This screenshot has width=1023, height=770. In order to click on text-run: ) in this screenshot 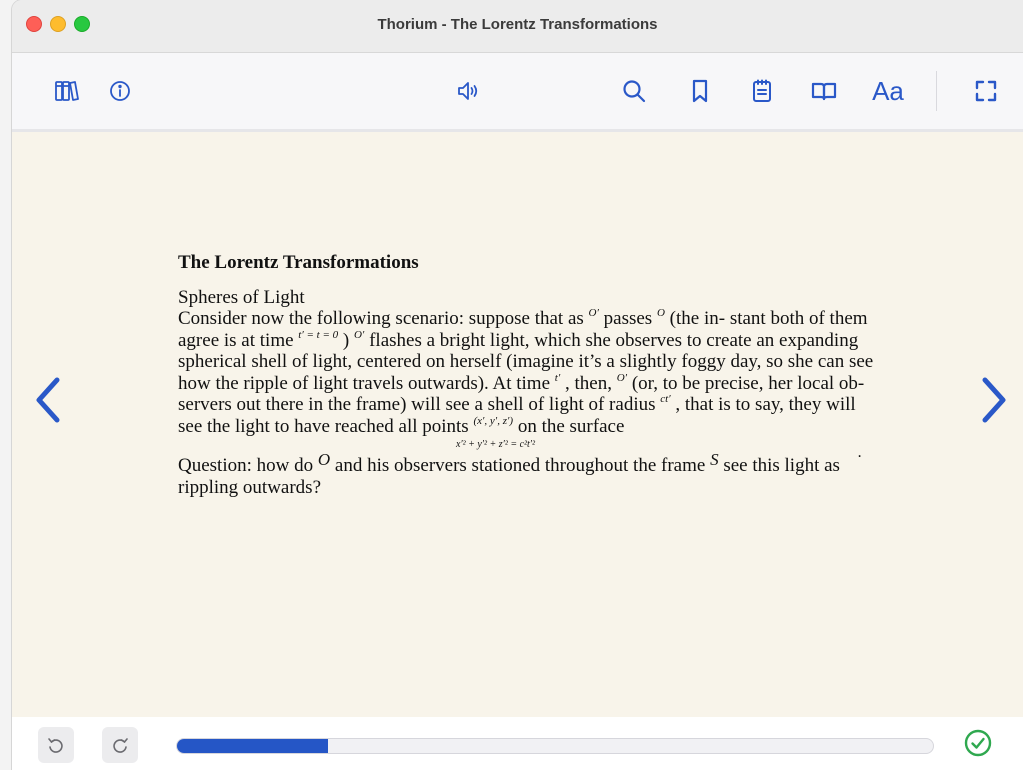, I will do `click(346, 340)`.